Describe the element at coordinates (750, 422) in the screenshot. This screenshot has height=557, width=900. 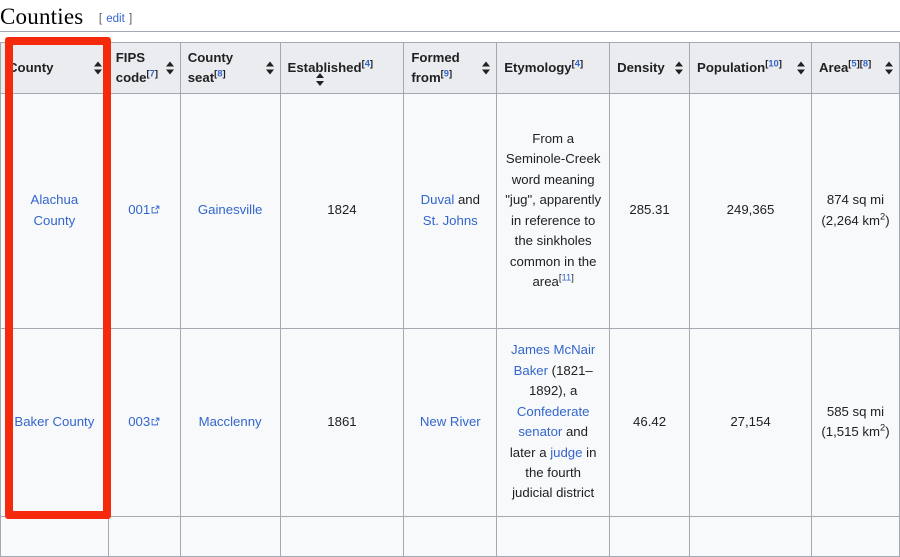
I see `cell-population: 27,154` at that location.